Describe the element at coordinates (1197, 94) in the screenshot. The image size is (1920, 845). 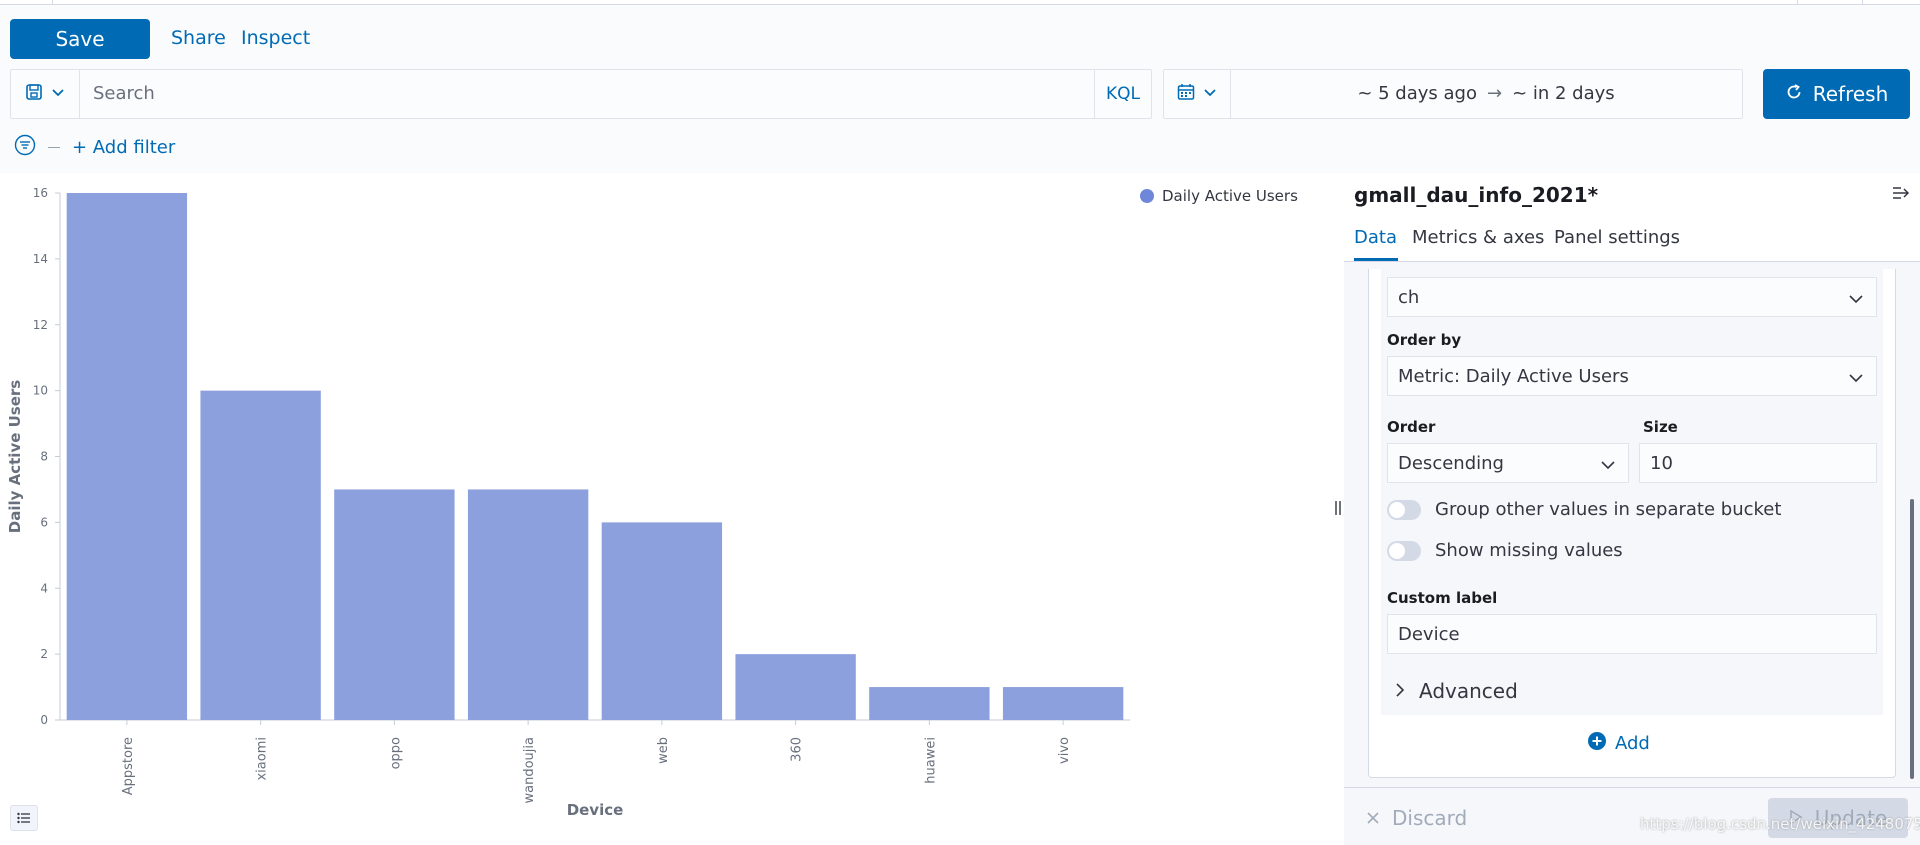
I see `quick-select-button` at that location.